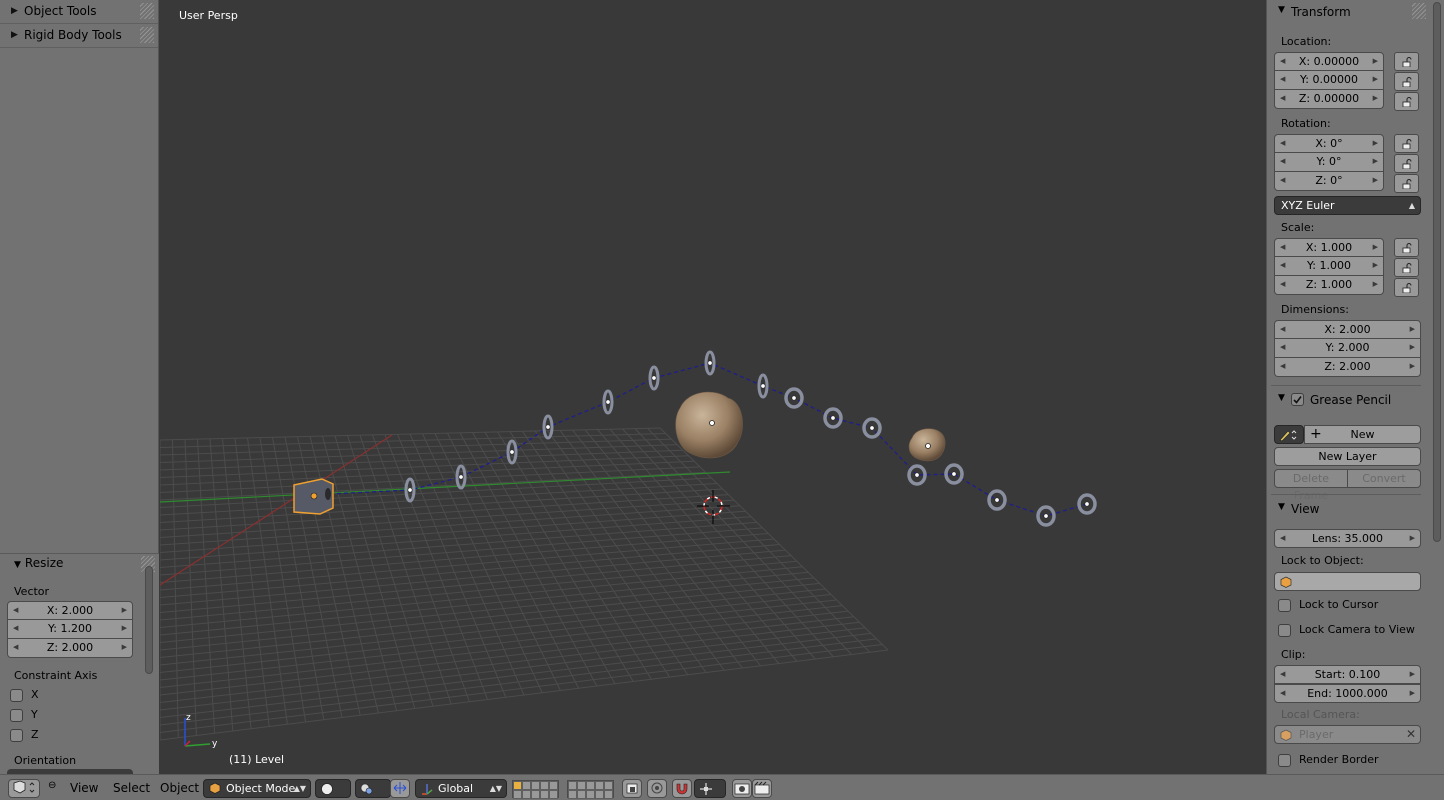 The image size is (1444, 800). Describe the element at coordinates (1347, 734) in the screenshot. I see `local-camera-field: Player ✕` at that location.